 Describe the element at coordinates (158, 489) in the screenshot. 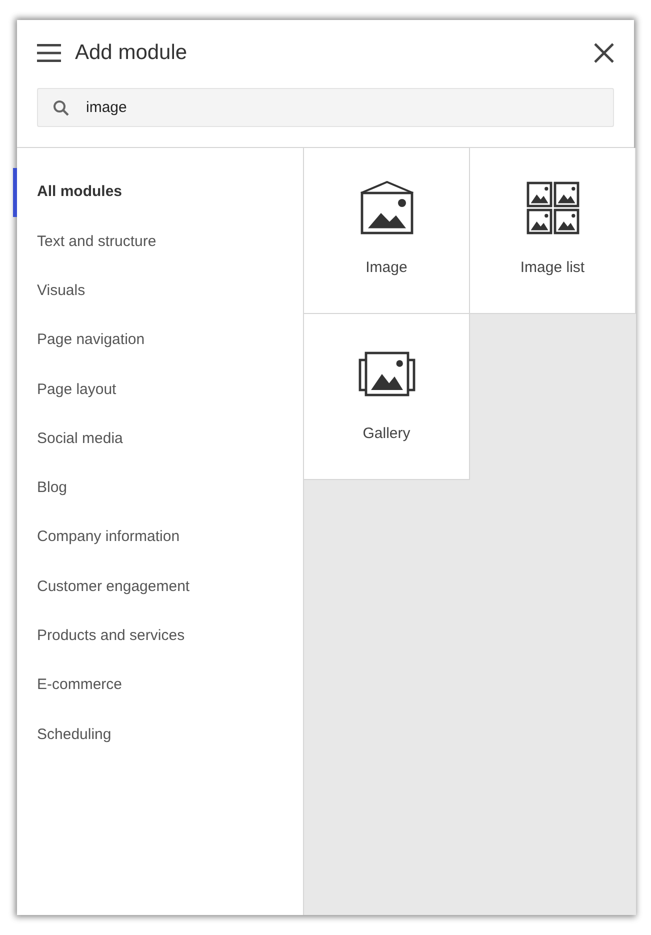

I see `category-item: Blog` at that location.